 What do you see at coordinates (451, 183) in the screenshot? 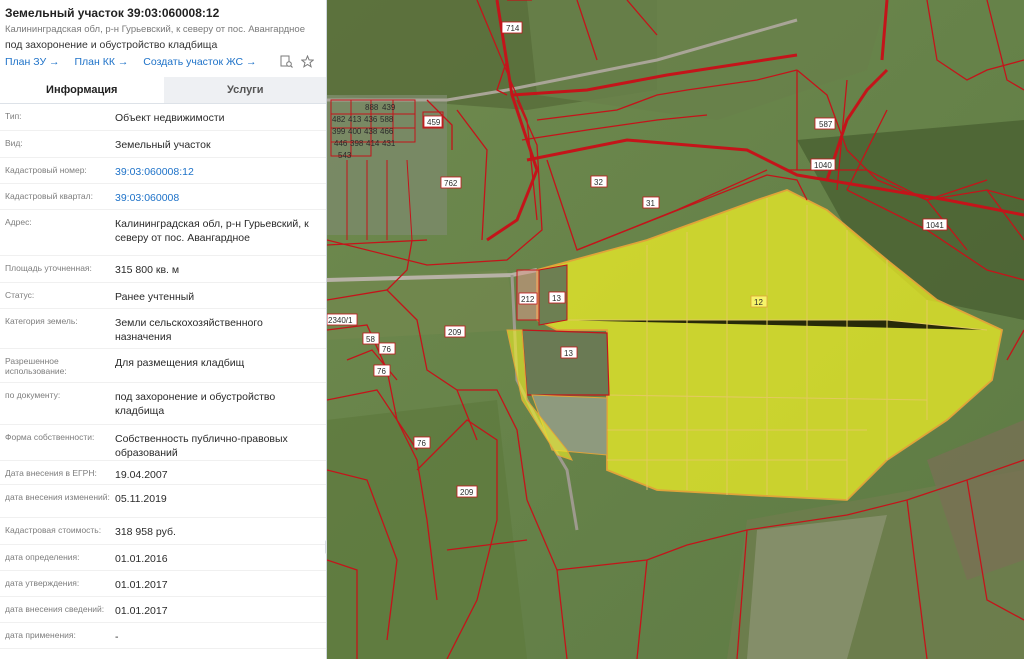
I see `parcel-label: 762` at bounding box center [451, 183].